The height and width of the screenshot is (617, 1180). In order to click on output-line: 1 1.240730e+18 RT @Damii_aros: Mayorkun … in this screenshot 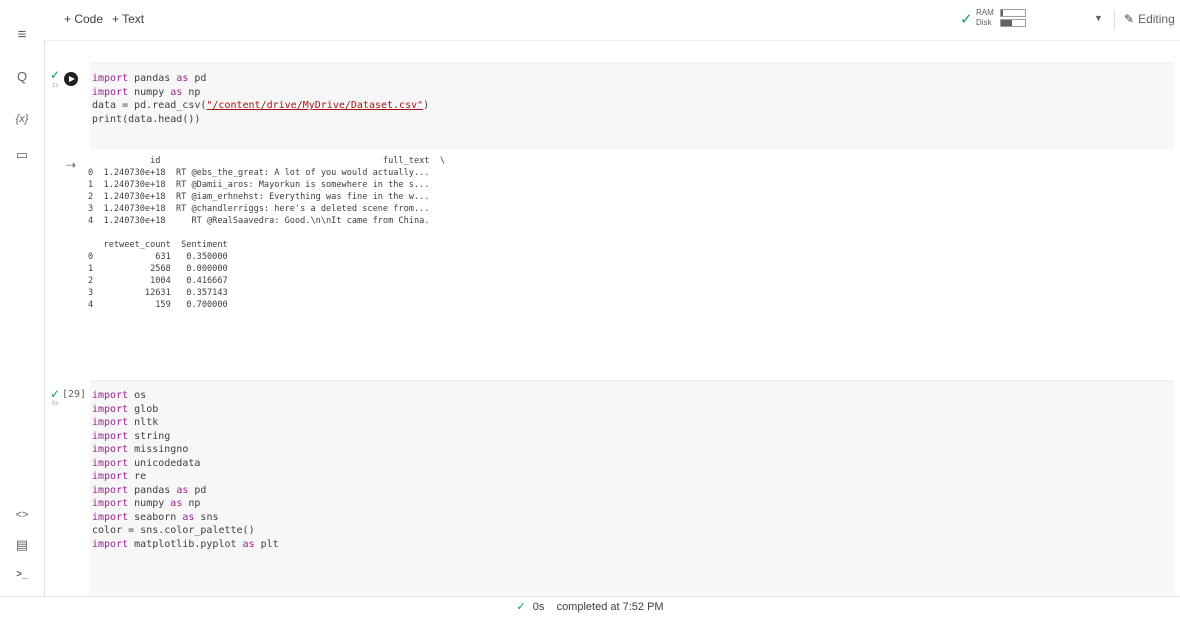, I will do `click(259, 185)`.